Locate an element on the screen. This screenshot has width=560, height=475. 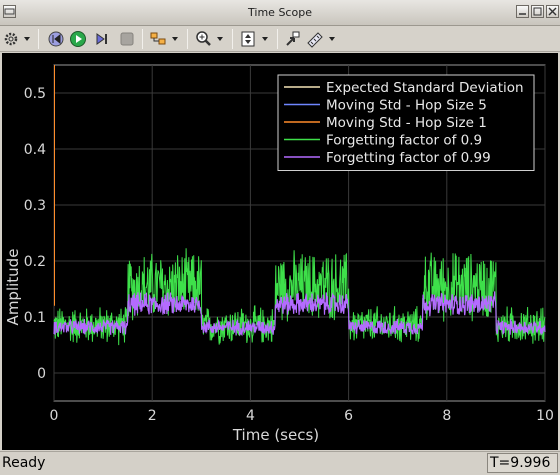
y-axis-label: Amplitude is located at coordinates (13, 287).